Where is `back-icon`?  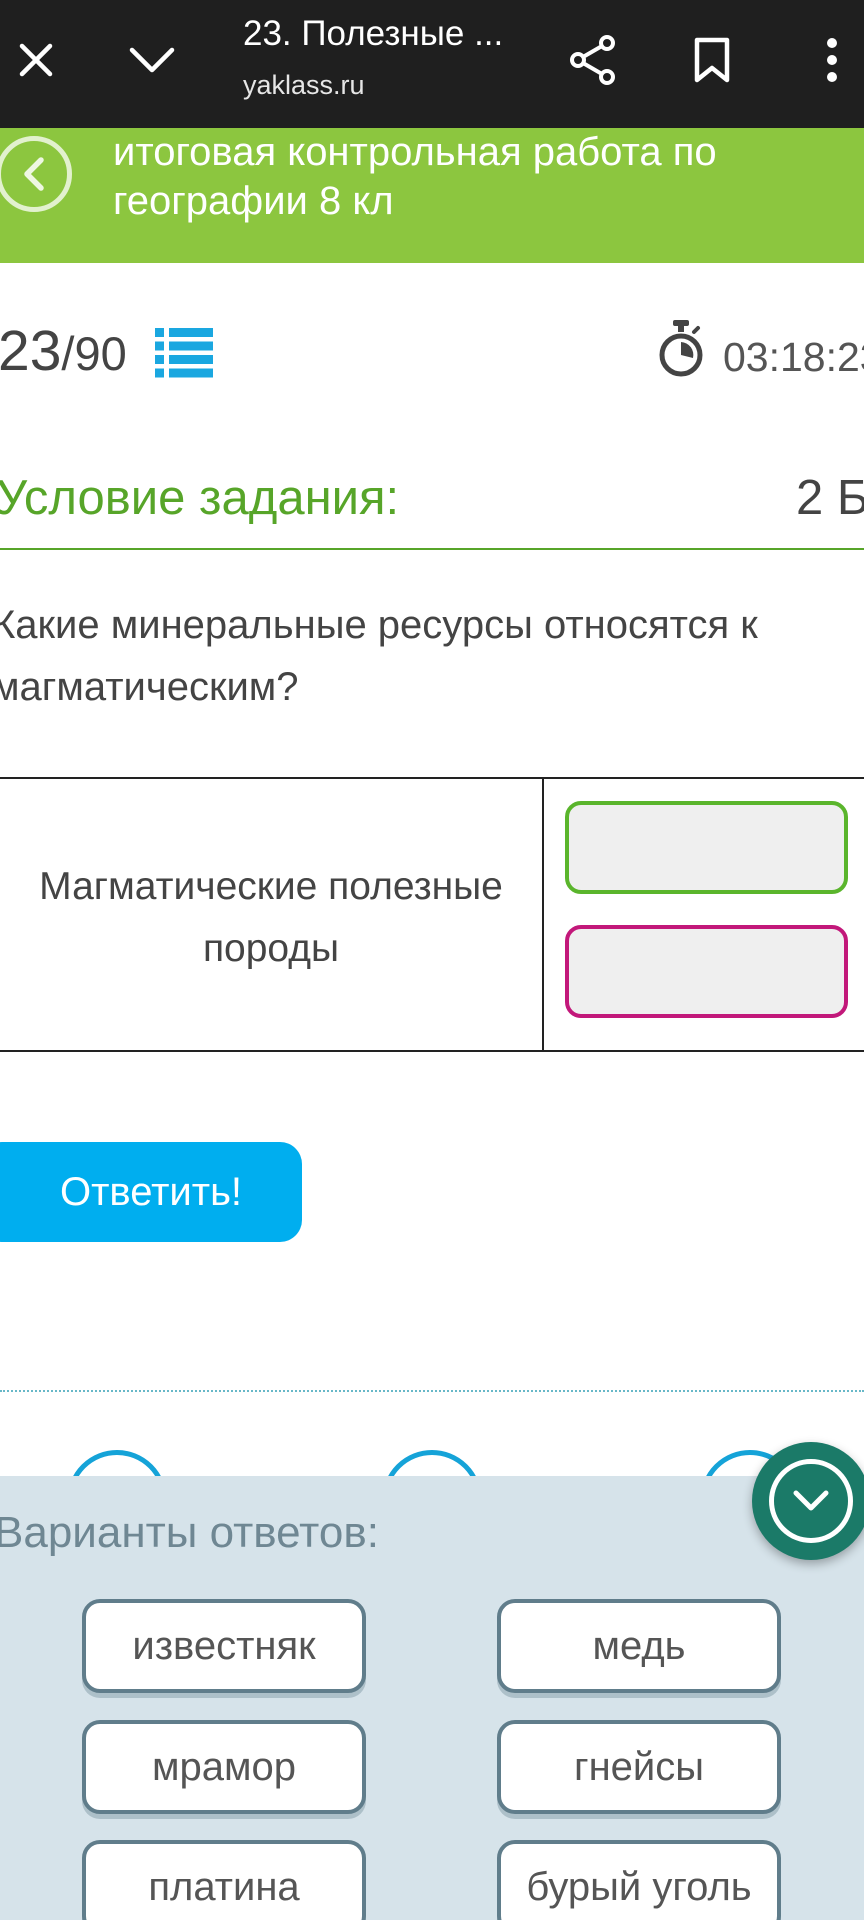 back-icon is located at coordinates (36, 174).